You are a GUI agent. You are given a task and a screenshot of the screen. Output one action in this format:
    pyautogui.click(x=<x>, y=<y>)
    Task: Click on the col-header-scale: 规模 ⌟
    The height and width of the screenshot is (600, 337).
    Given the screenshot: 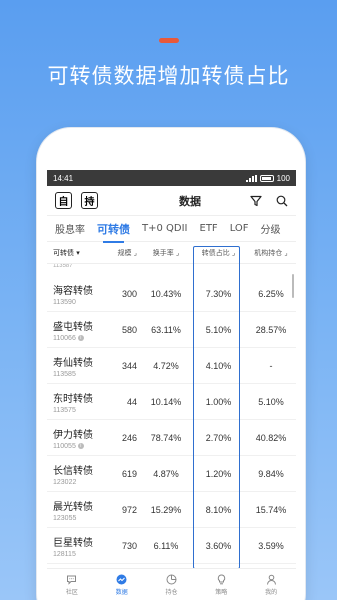 What is the action you would take?
    pyautogui.click(x=122, y=253)
    